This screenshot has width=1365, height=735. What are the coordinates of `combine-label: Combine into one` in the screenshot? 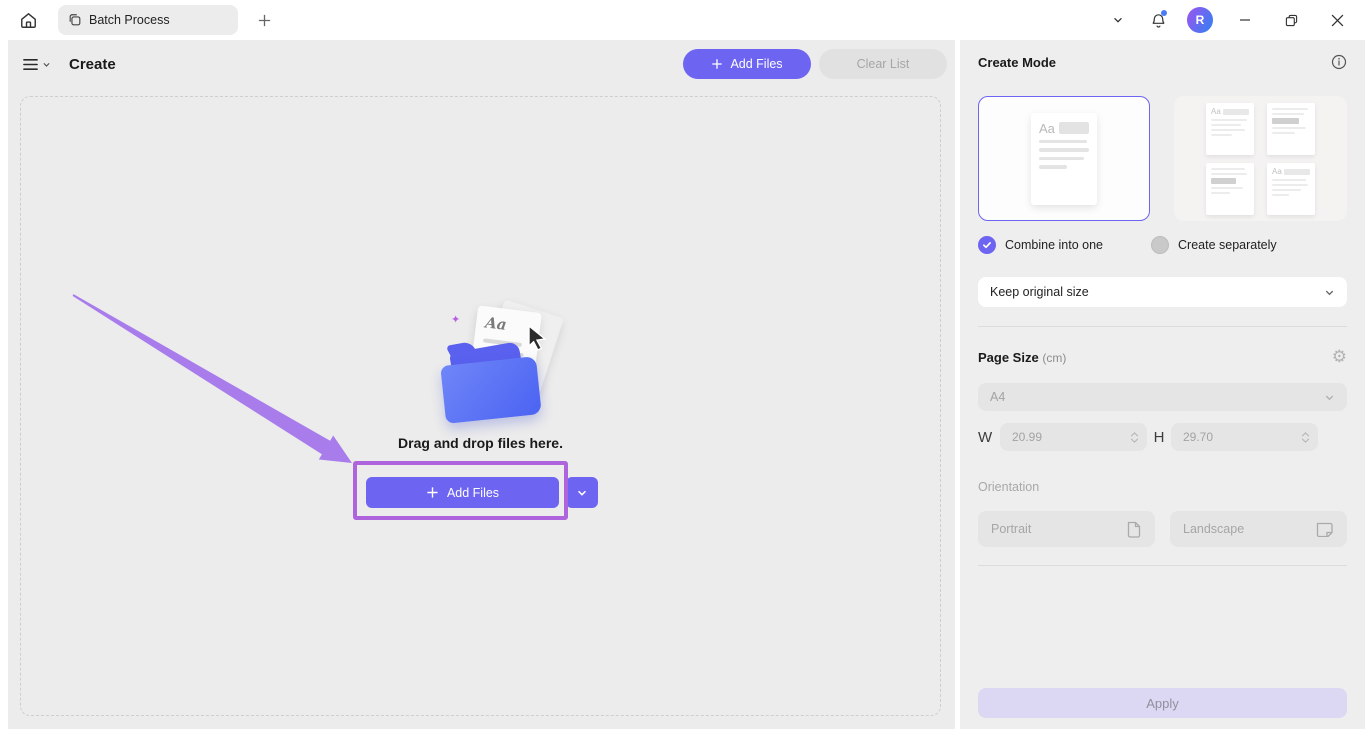 It's located at (1054, 245).